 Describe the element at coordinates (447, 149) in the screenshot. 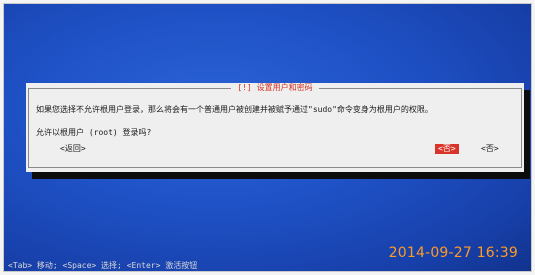

I see `no-button: <否>` at that location.